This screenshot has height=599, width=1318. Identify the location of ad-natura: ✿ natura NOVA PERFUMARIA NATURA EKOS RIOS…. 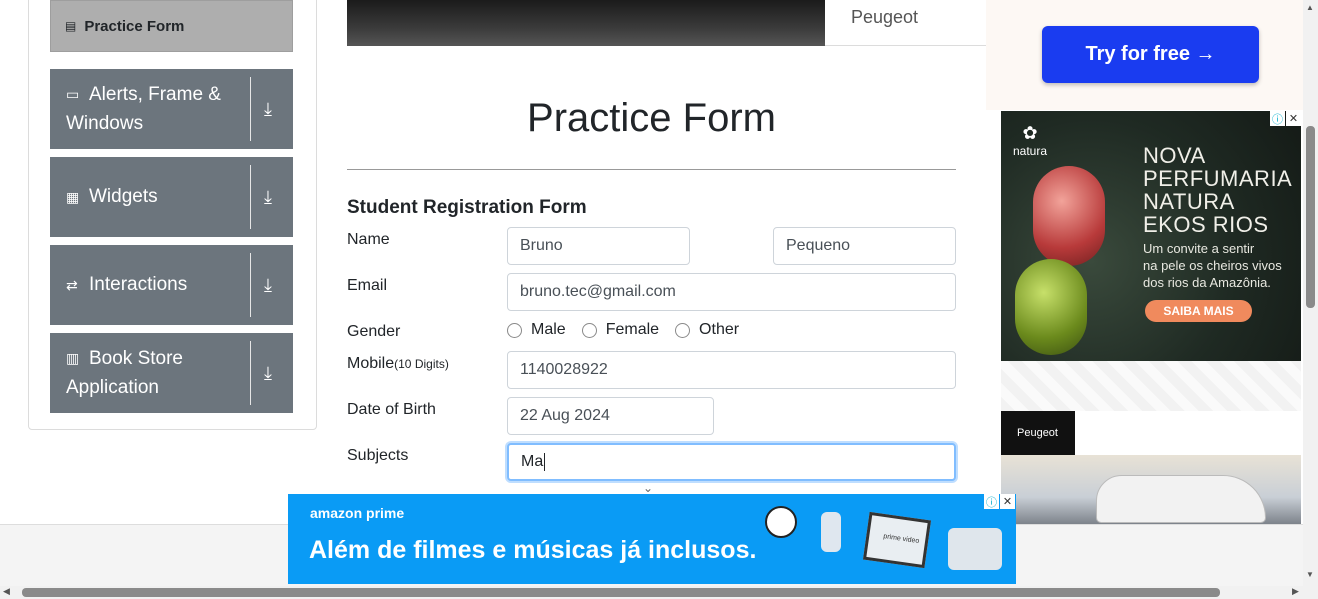
(1151, 236).